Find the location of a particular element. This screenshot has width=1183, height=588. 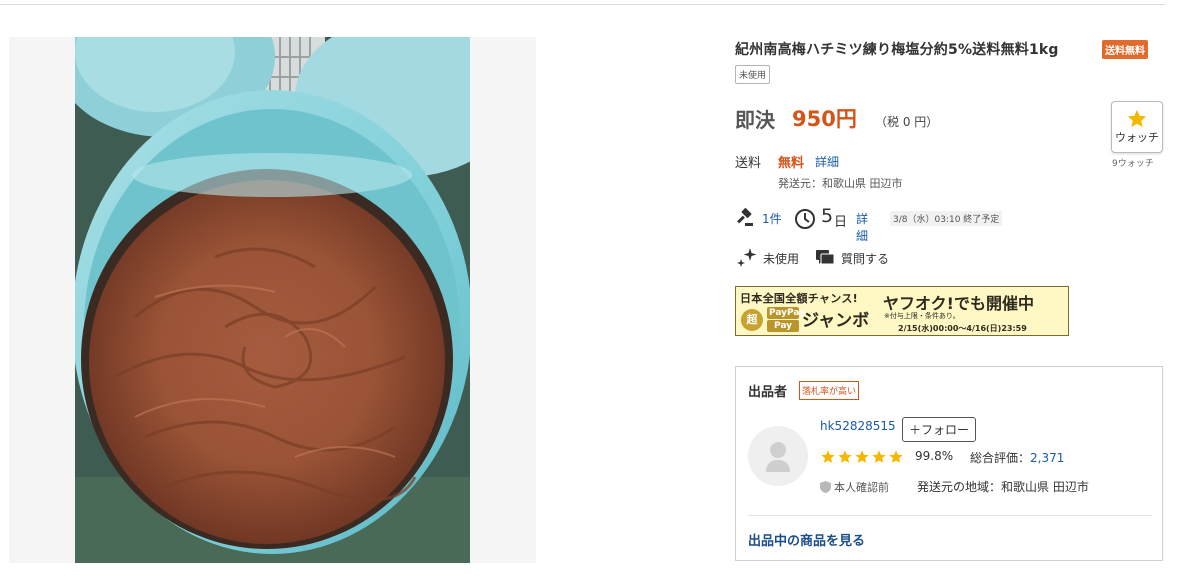

watch-count: 9ウォッチ is located at coordinates (1133, 164).